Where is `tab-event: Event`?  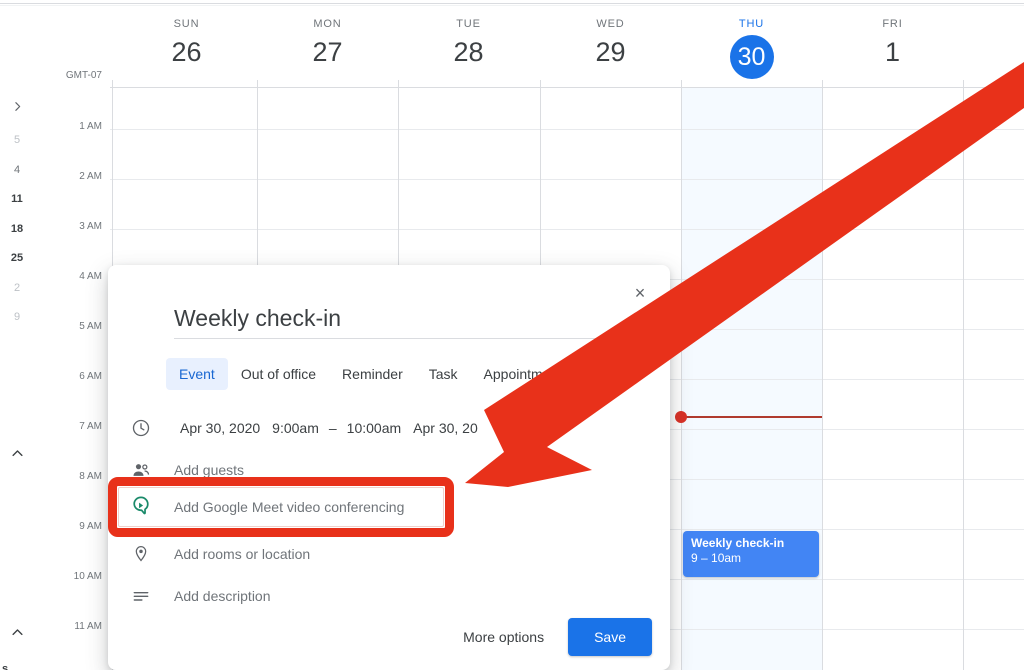 tab-event: Event is located at coordinates (197, 374).